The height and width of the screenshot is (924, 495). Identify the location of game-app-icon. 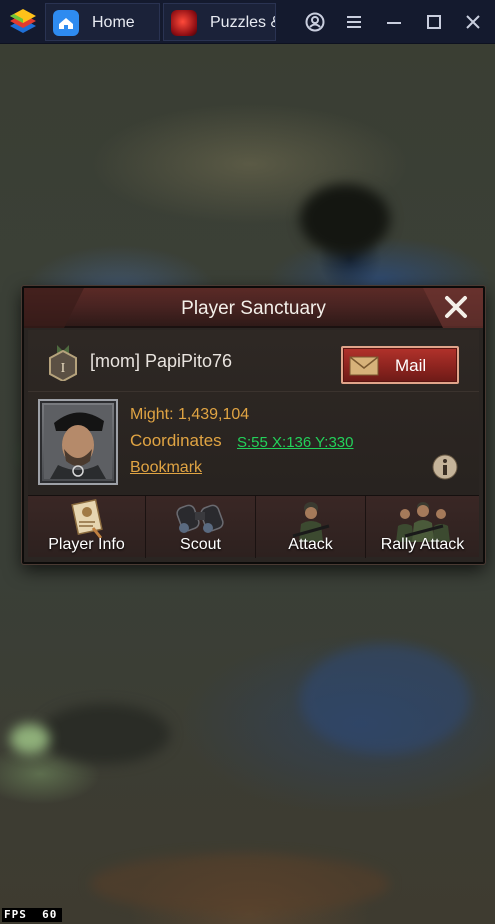
(184, 23).